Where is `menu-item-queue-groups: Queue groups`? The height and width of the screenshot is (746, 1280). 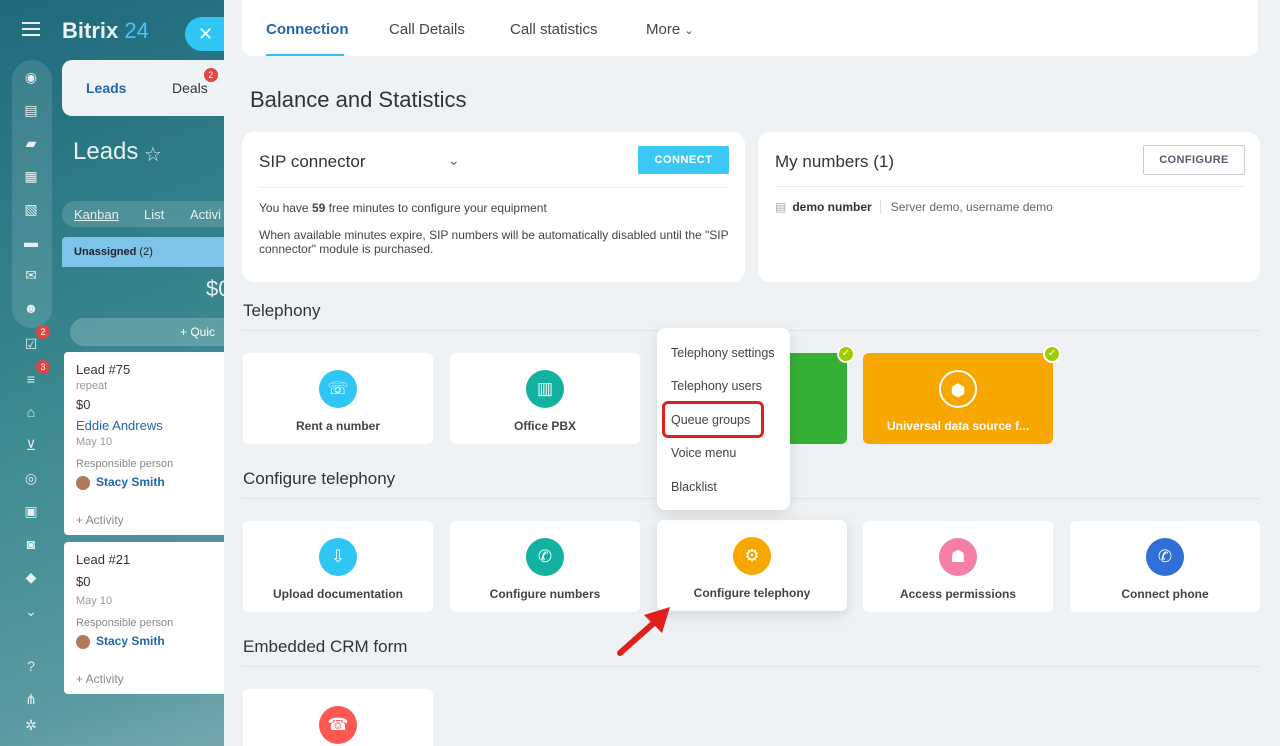
menu-item-queue-groups: Queue groups is located at coordinates (710, 420).